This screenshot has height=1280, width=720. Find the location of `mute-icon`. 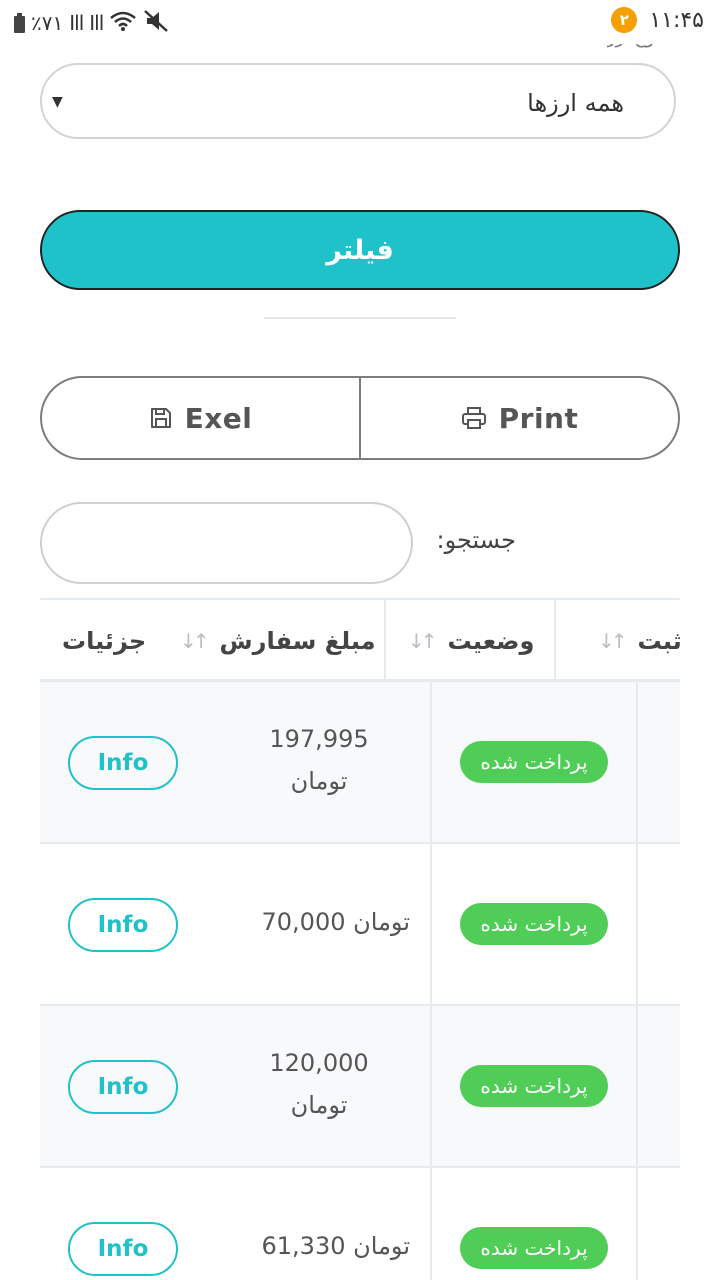

mute-icon is located at coordinates (156, 23).